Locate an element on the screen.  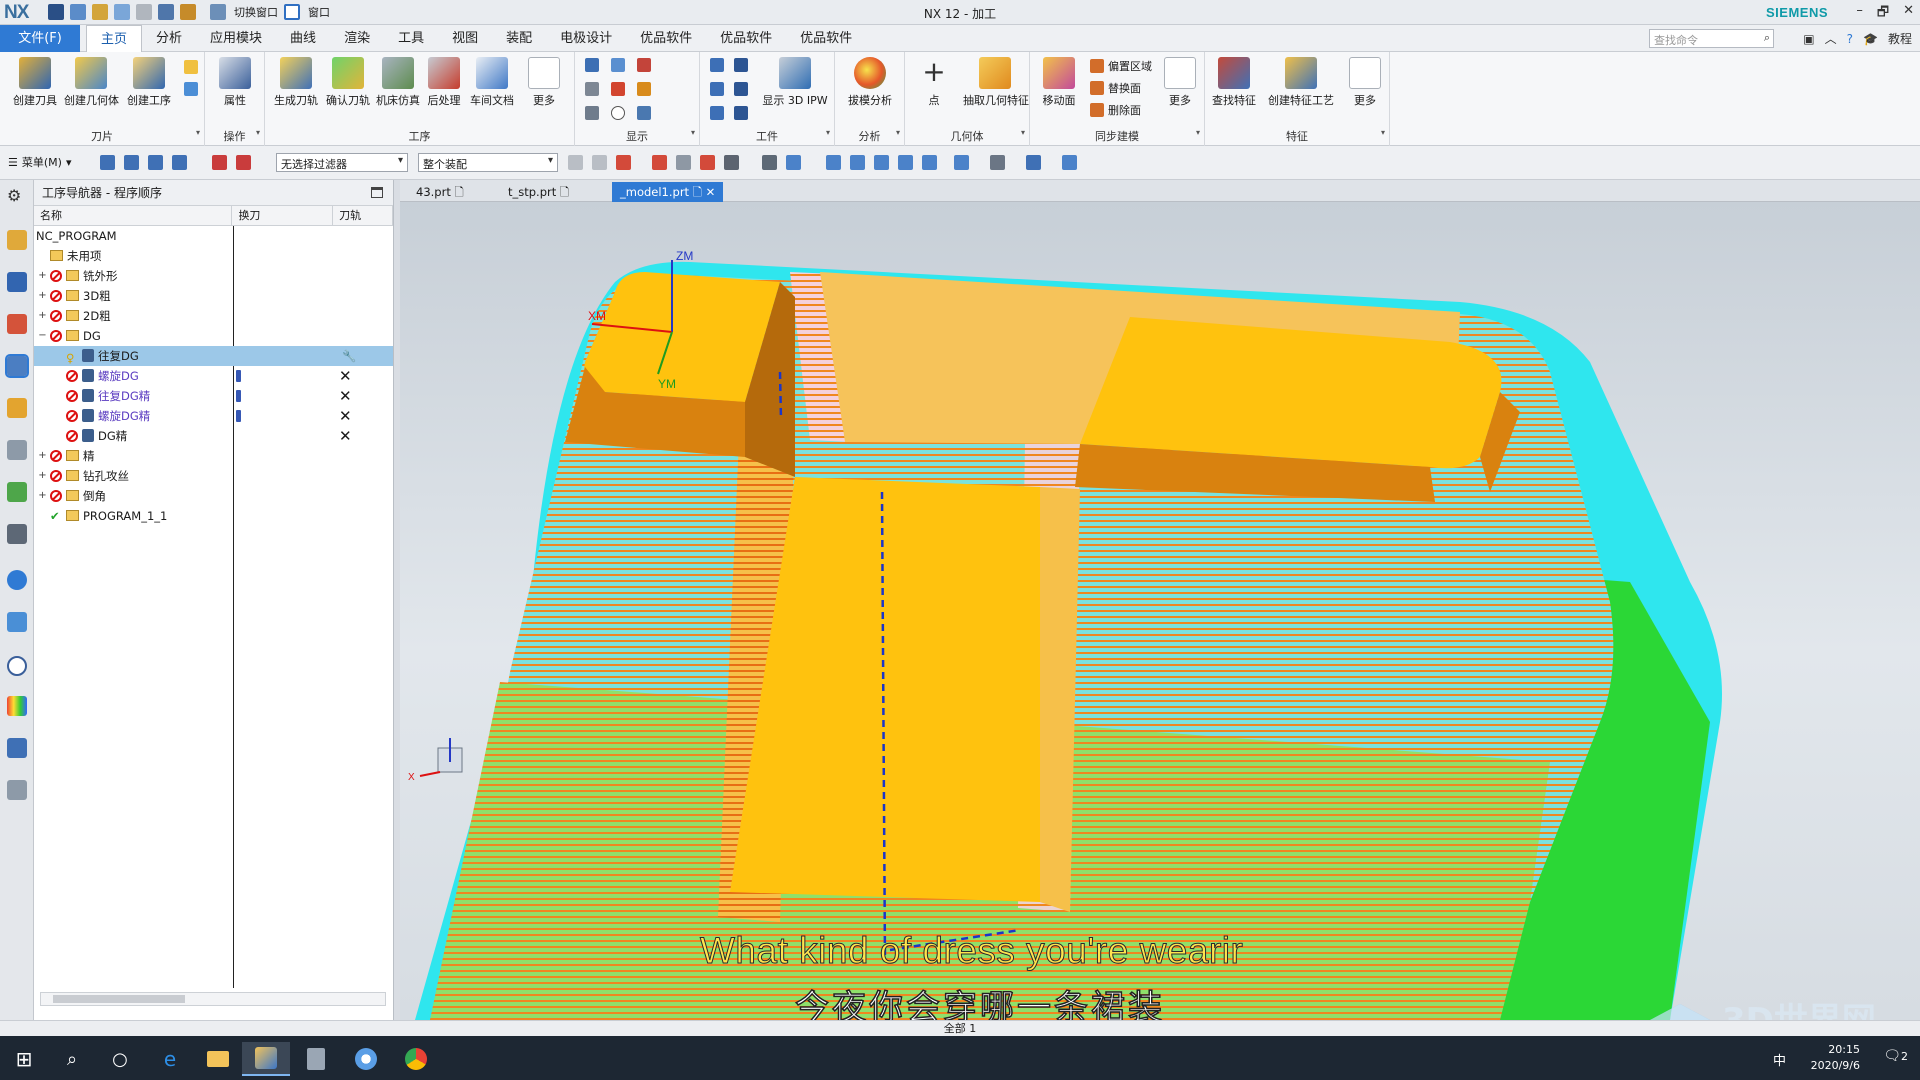
part-navigator-icon is located at coordinates (17, 408).